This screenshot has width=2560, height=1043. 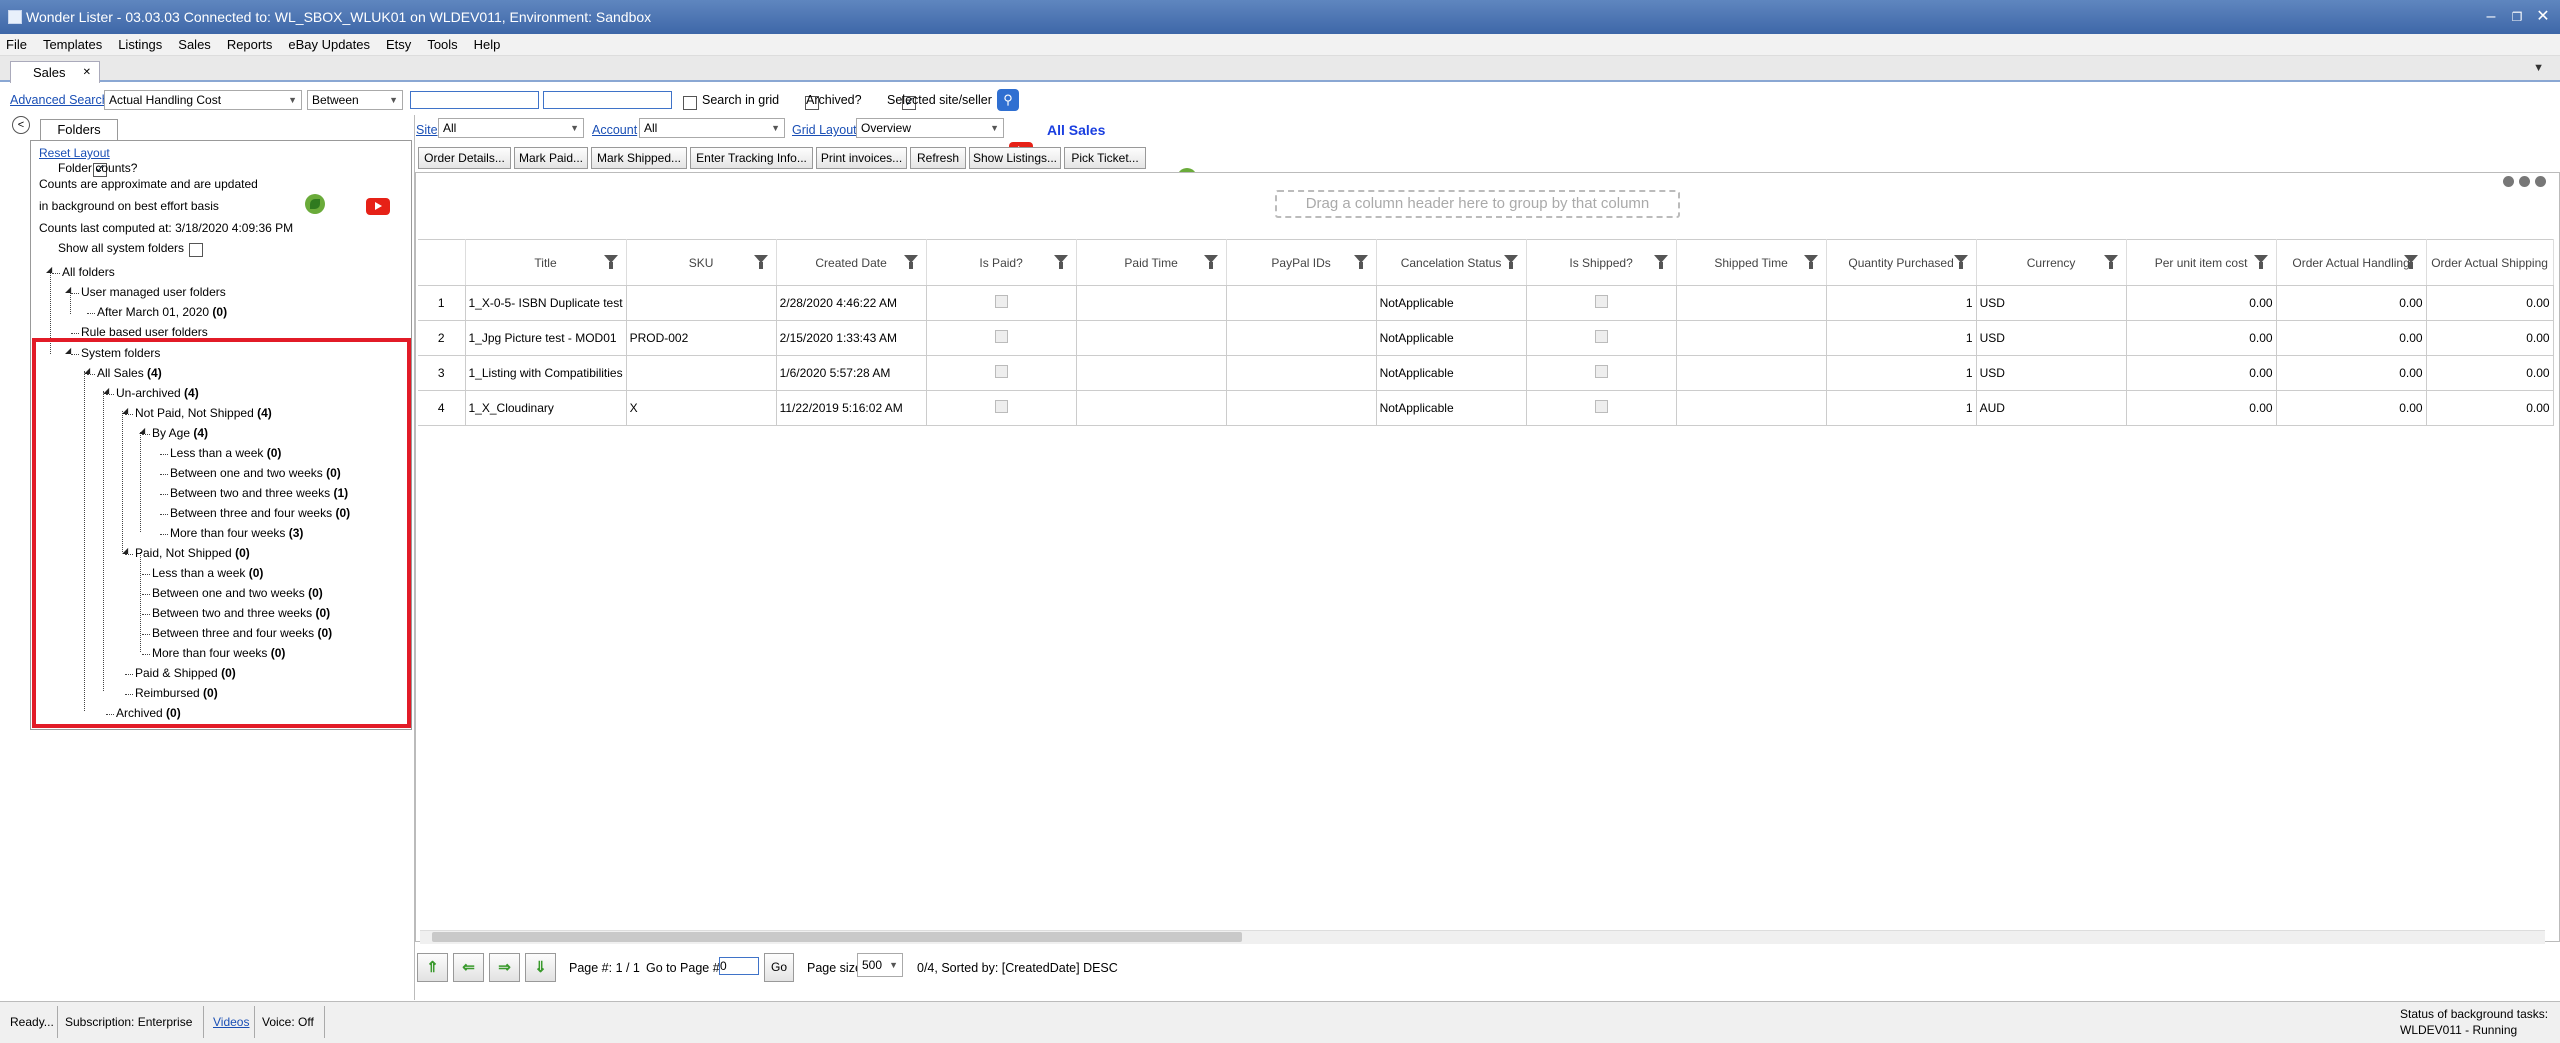 I want to click on column-header: Is Paid?, so click(x=1001, y=262).